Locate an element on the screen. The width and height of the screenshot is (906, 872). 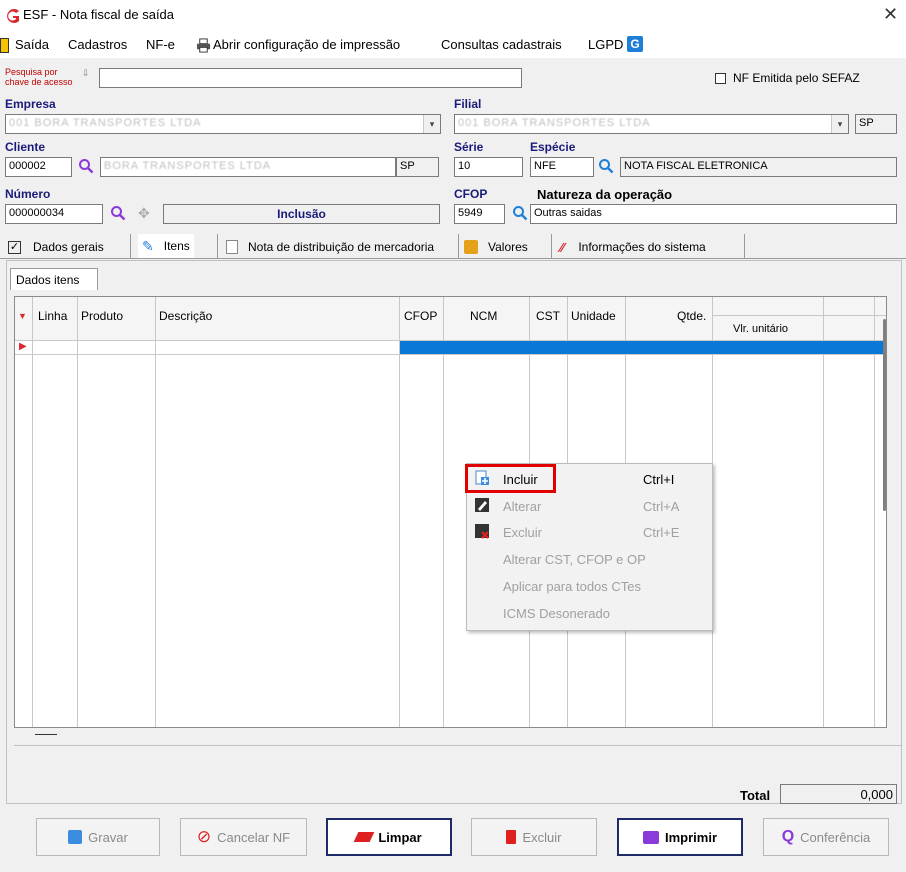
document-icon is located at coordinates (232, 247).